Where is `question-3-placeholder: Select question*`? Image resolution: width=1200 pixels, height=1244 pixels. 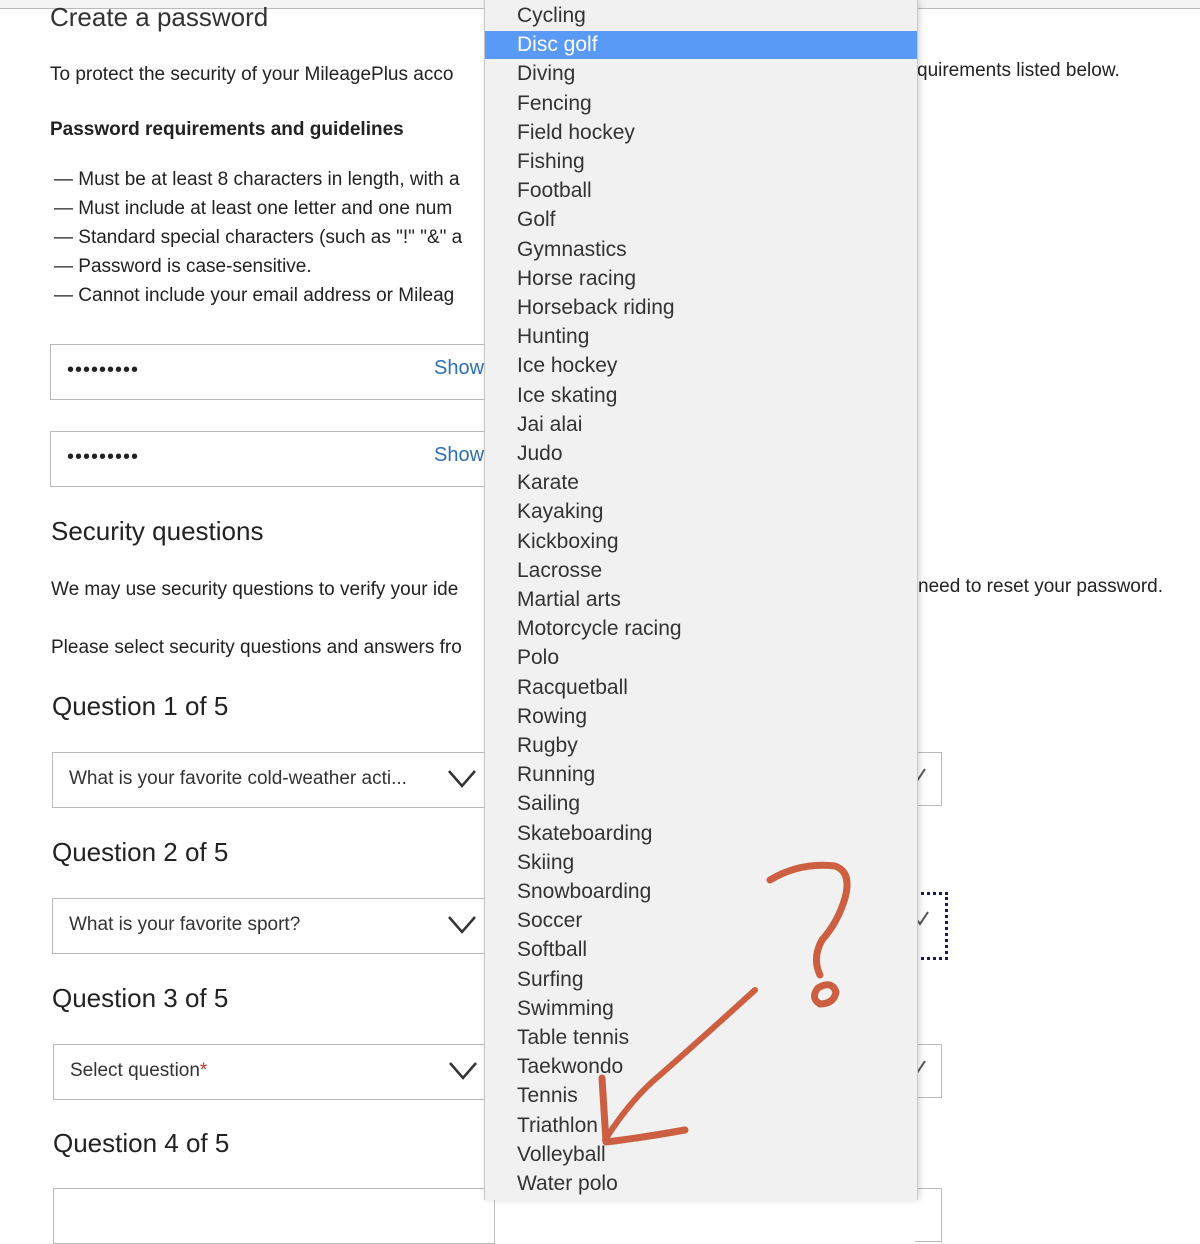
question-3-placeholder: Select question* is located at coordinates (138, 1071).